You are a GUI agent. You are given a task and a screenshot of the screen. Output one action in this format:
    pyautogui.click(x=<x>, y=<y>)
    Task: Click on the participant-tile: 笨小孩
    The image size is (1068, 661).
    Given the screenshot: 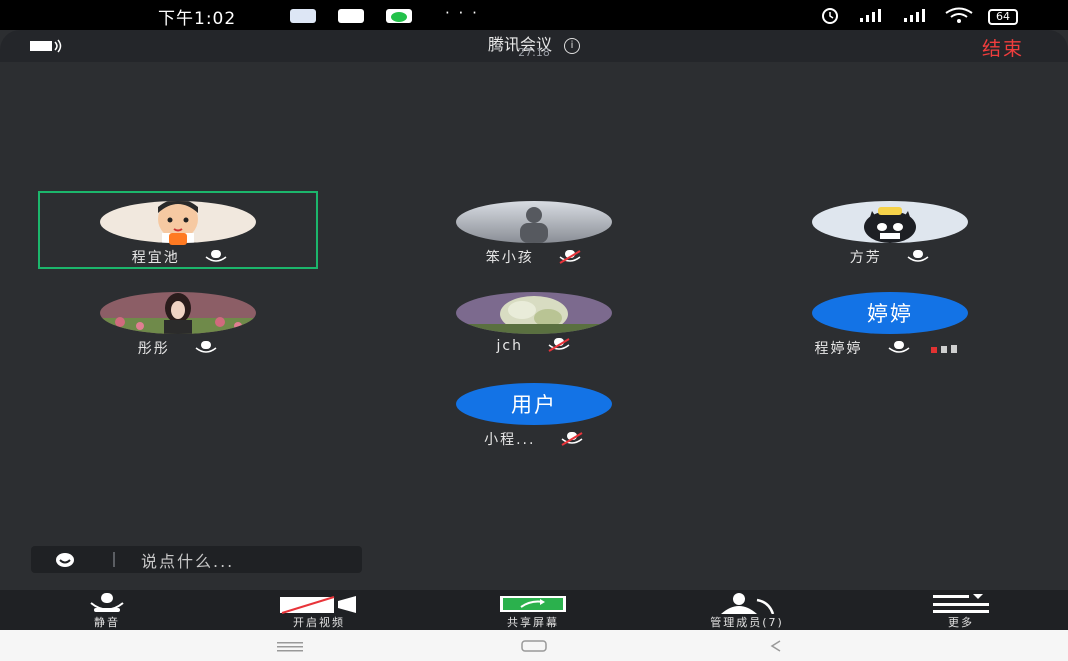 What is the action you would take?
    pyautogui.click(x=534, y=230)
    